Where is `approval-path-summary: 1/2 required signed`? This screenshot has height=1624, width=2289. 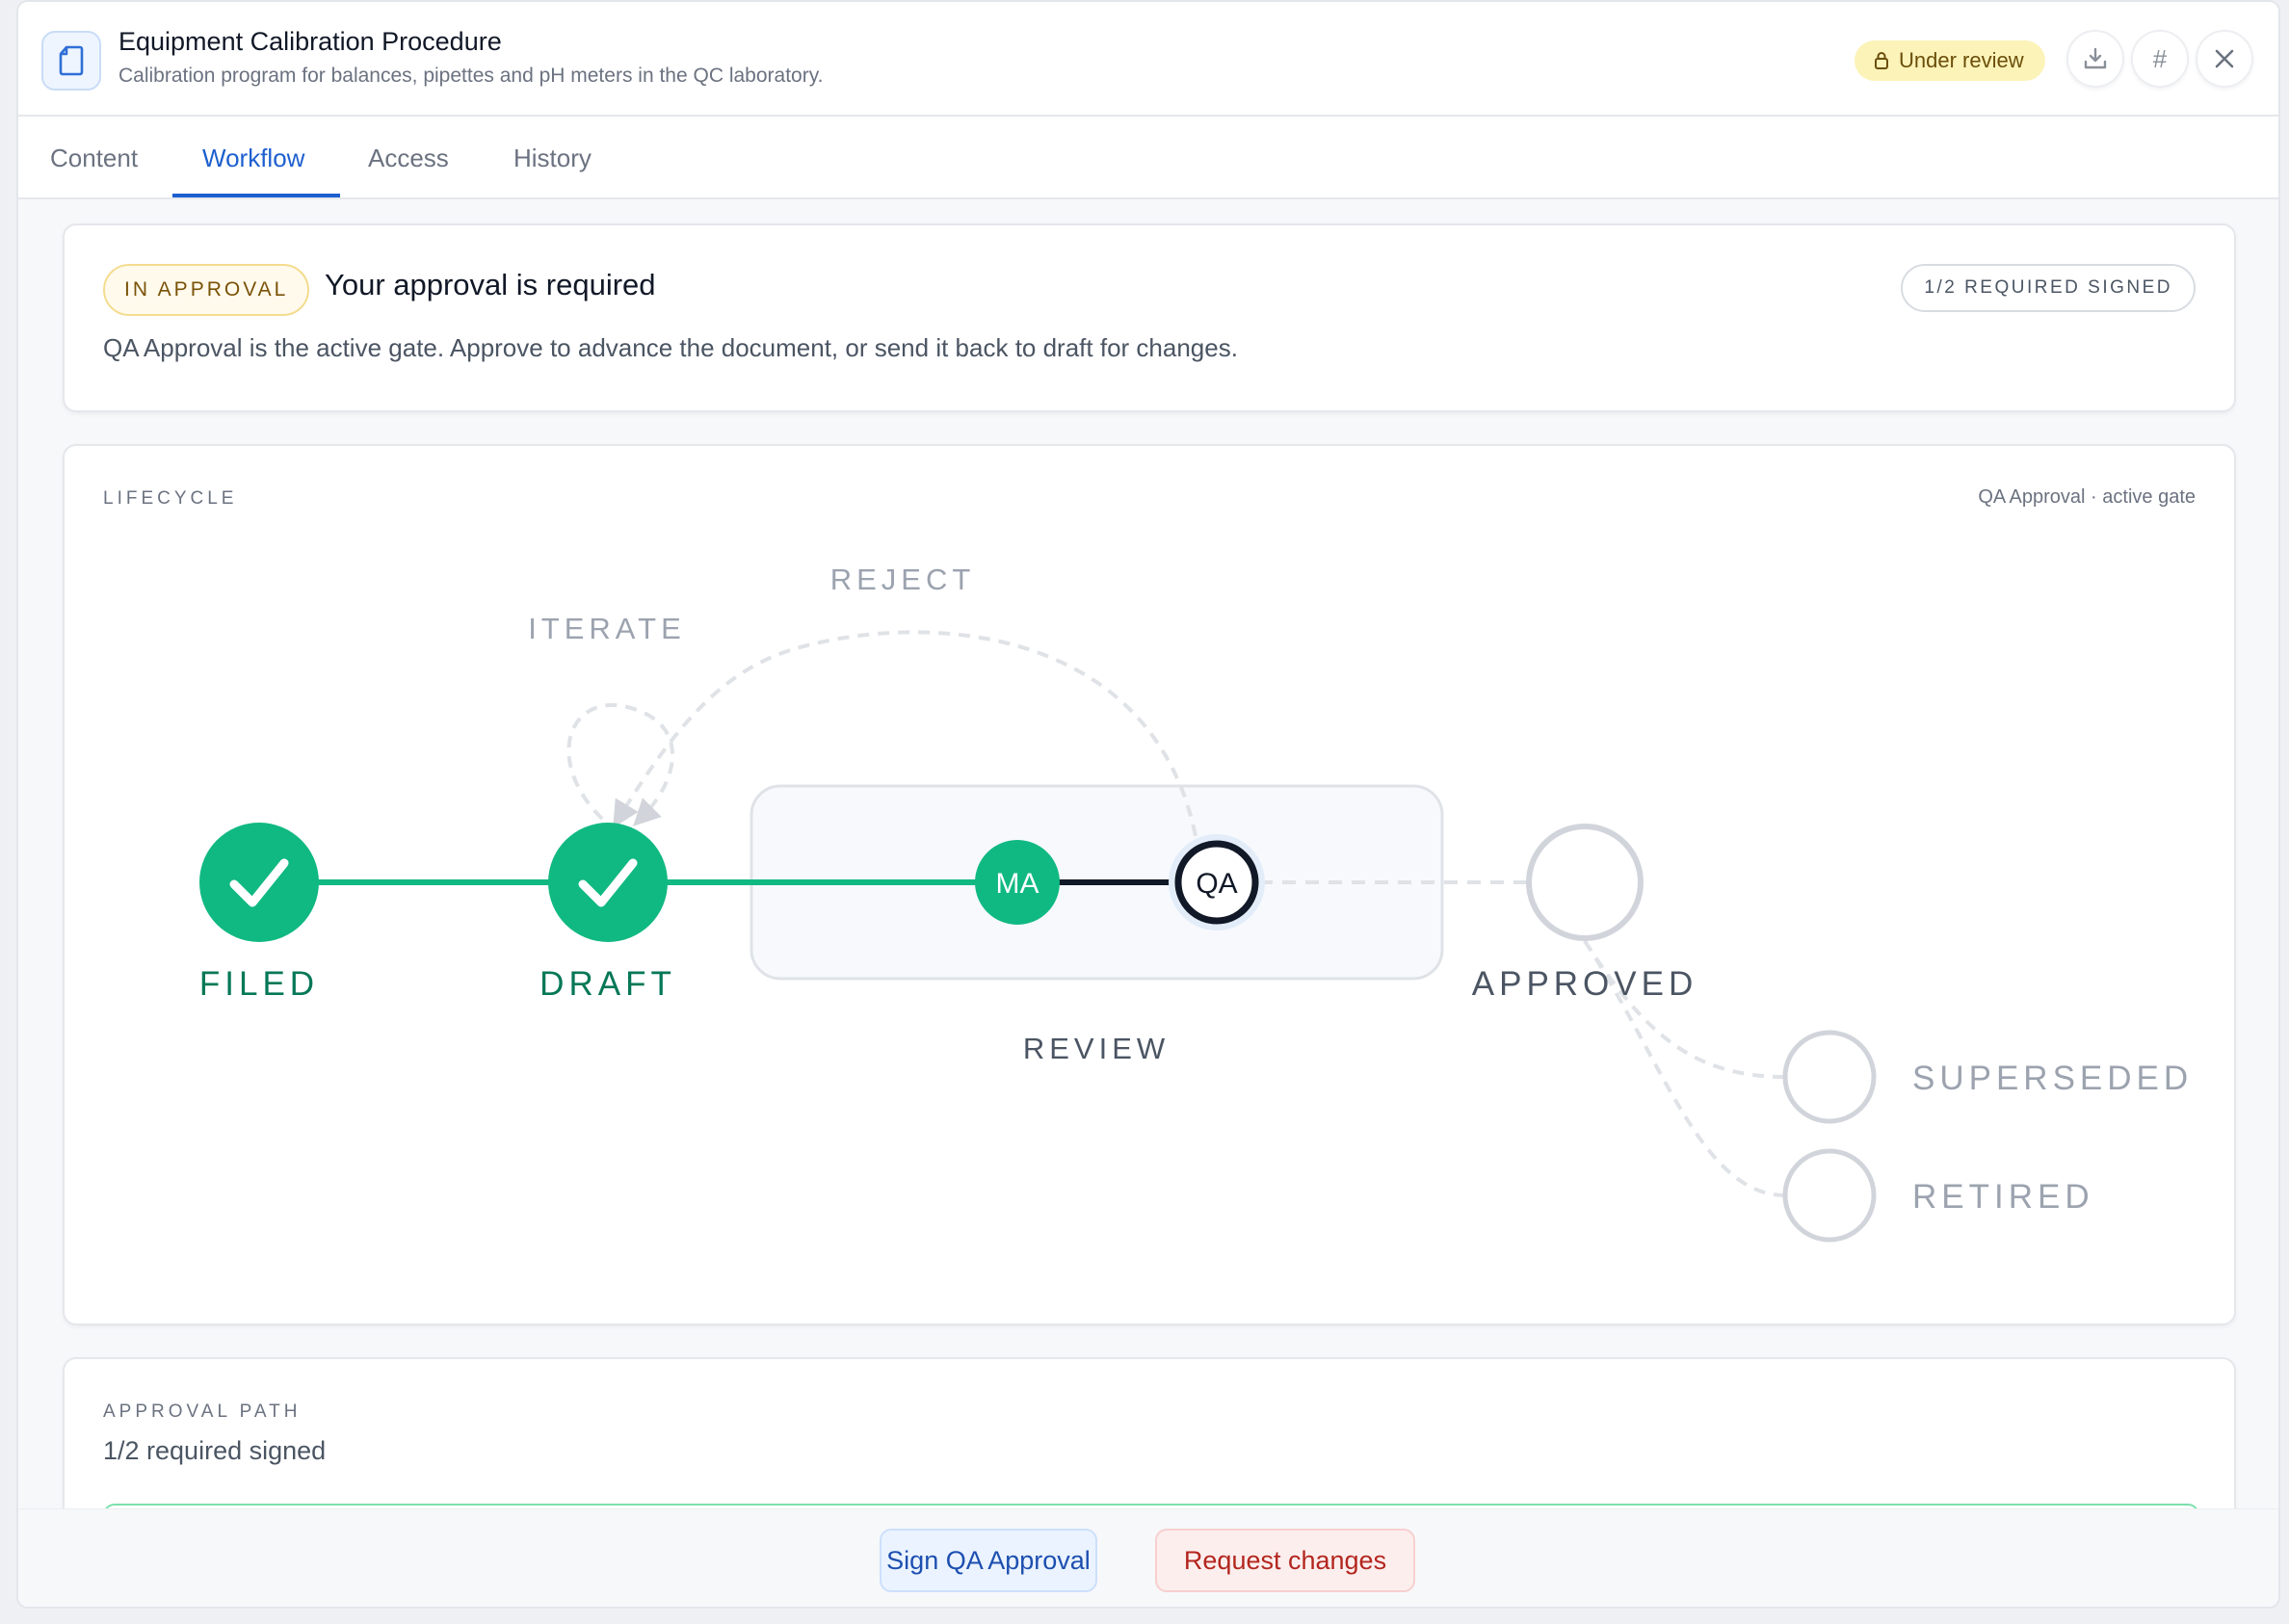 approval-path-summary: 1/2 required signed is located at coordinates (215, 1450).